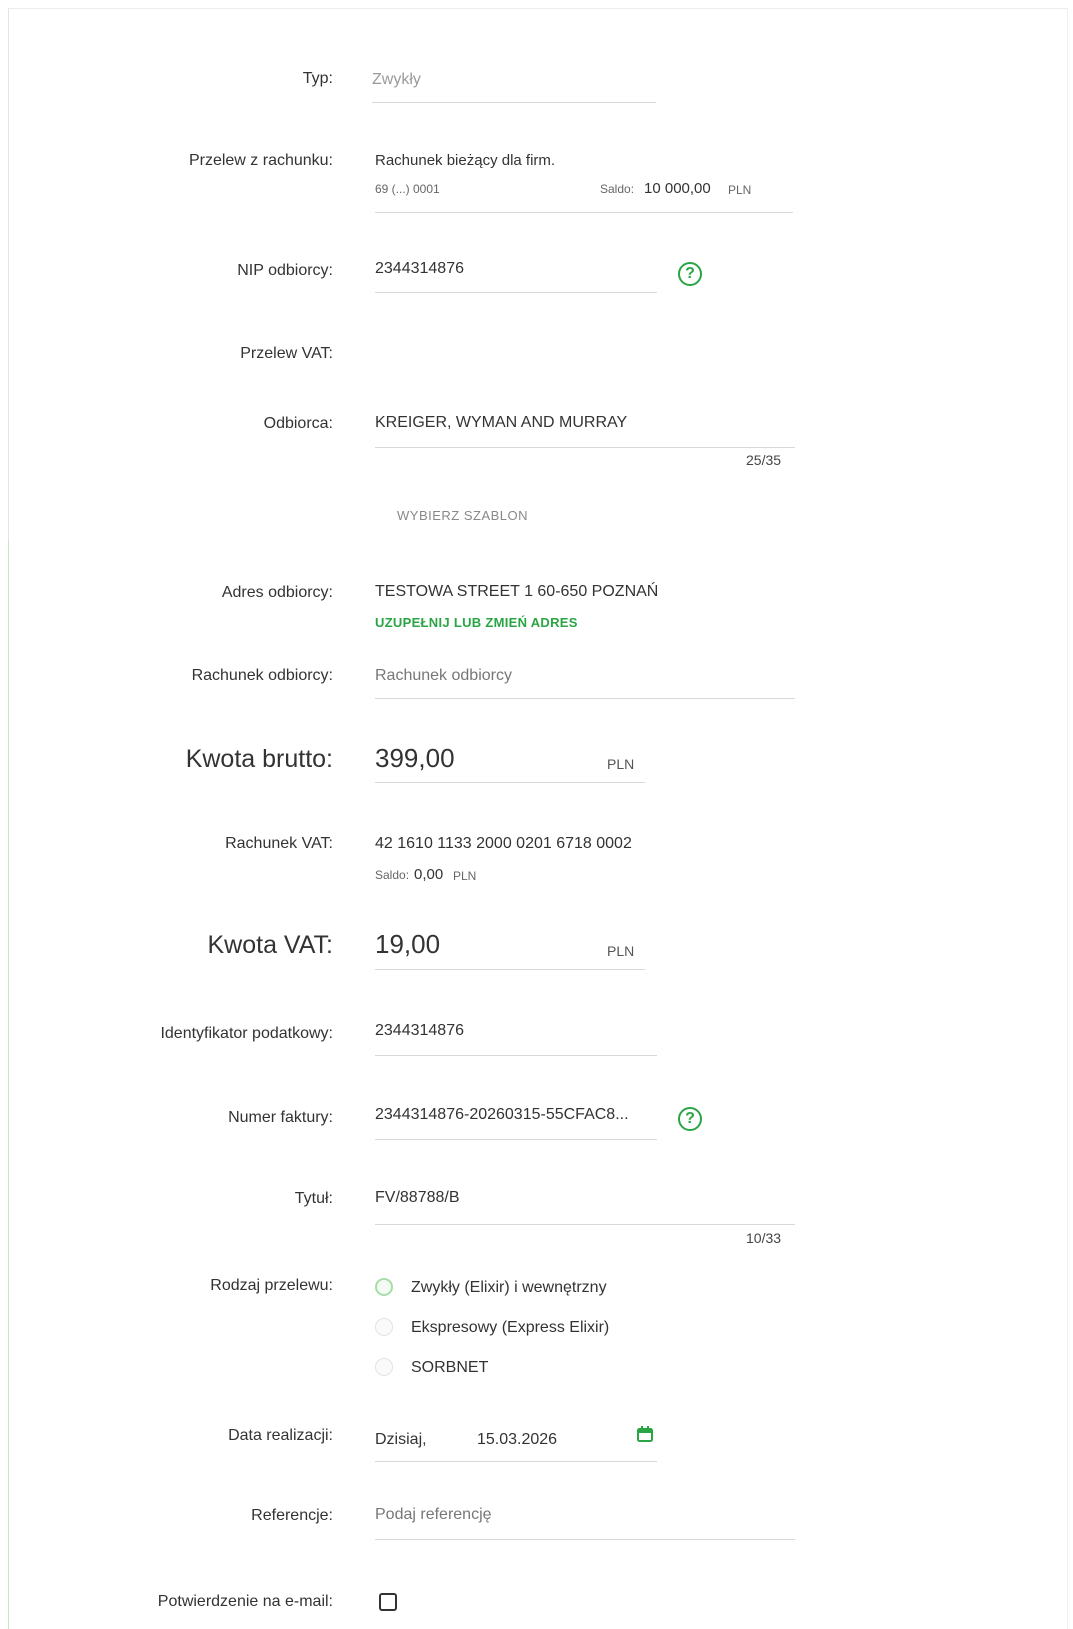 This screenshot has width=1073, height=1629. What do you see at coordinates (298, 423) in the screenshot?
I see `label-odbiorca: Odbiorca:` at bounding box center [298, 423].